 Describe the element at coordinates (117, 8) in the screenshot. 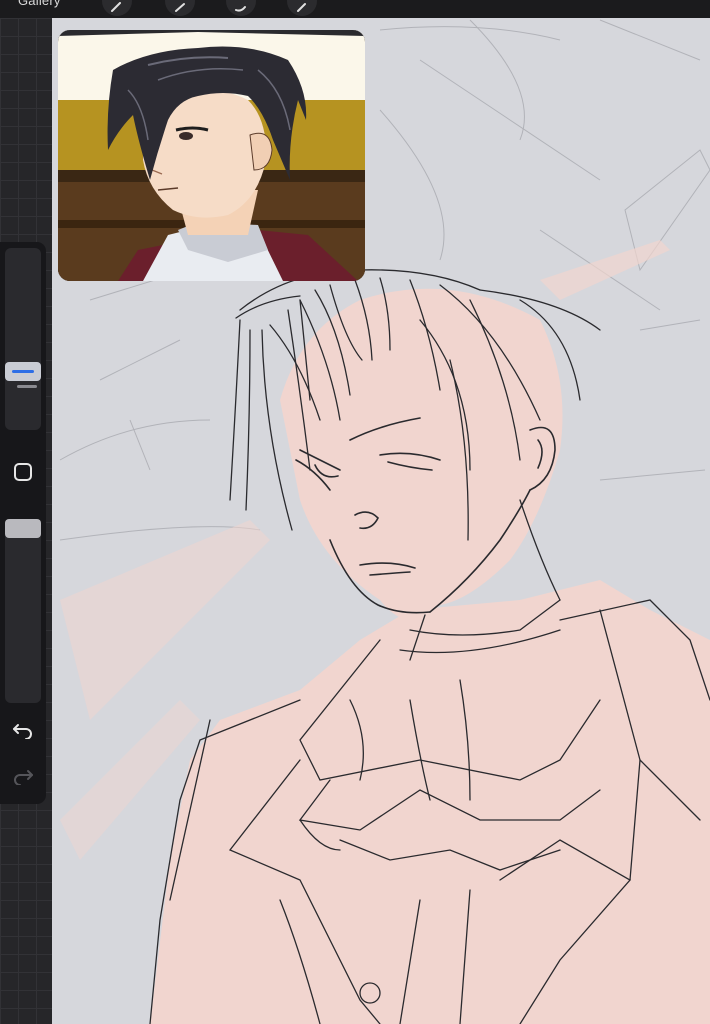

I see `actions-wrench-icon` at that location.